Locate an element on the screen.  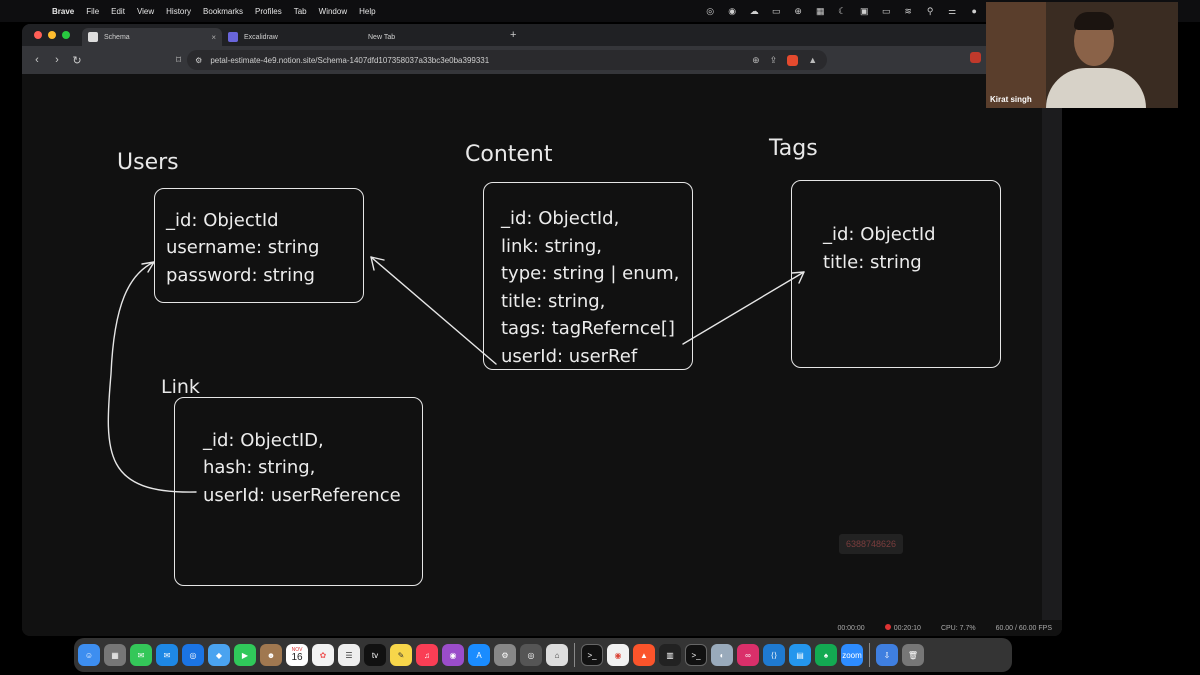
safari-icon: ◎ is located at coordinates (193, 655).